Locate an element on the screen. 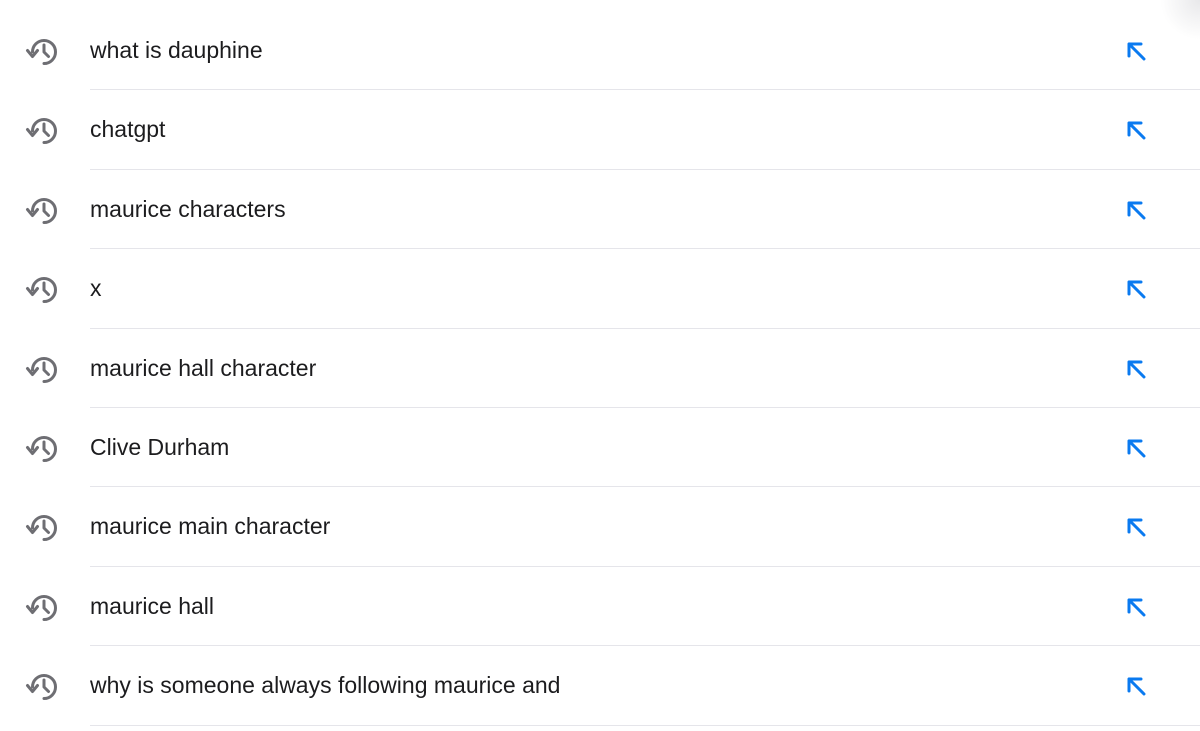  history-query-text: x is located at coordinates (96, 288).